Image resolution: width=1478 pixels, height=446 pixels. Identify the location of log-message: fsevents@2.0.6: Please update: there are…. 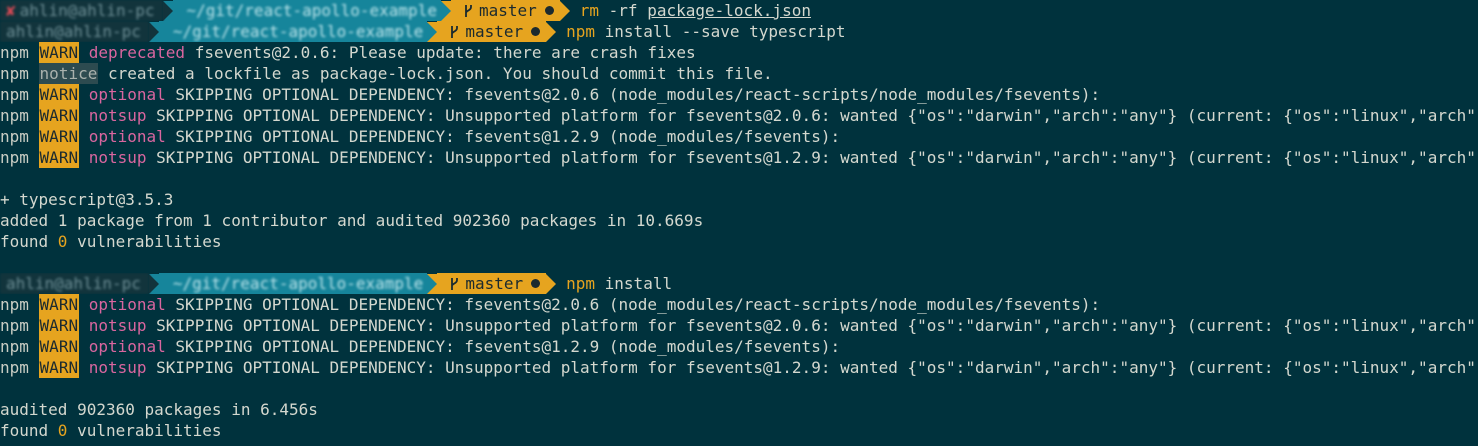
(445, 52).